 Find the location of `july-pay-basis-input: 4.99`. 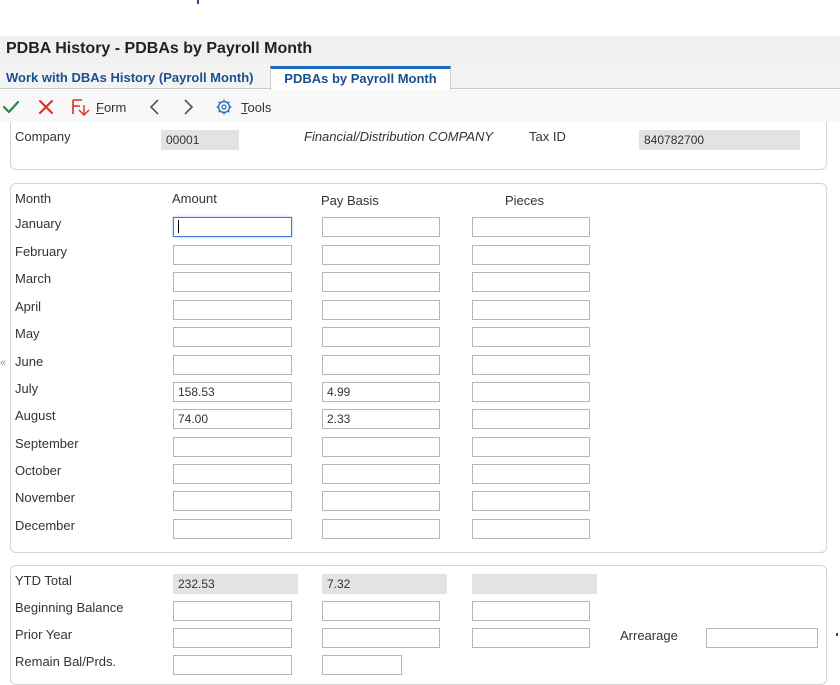

july-pay-basis-input: 4.99 is located at coordinates (381, 392).